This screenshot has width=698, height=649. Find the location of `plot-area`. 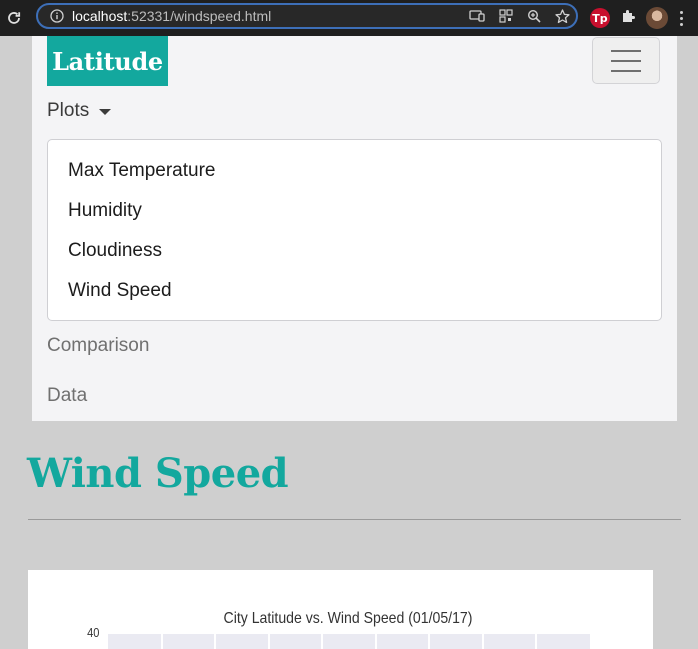

plot-area is located at coordinates (349, 641).